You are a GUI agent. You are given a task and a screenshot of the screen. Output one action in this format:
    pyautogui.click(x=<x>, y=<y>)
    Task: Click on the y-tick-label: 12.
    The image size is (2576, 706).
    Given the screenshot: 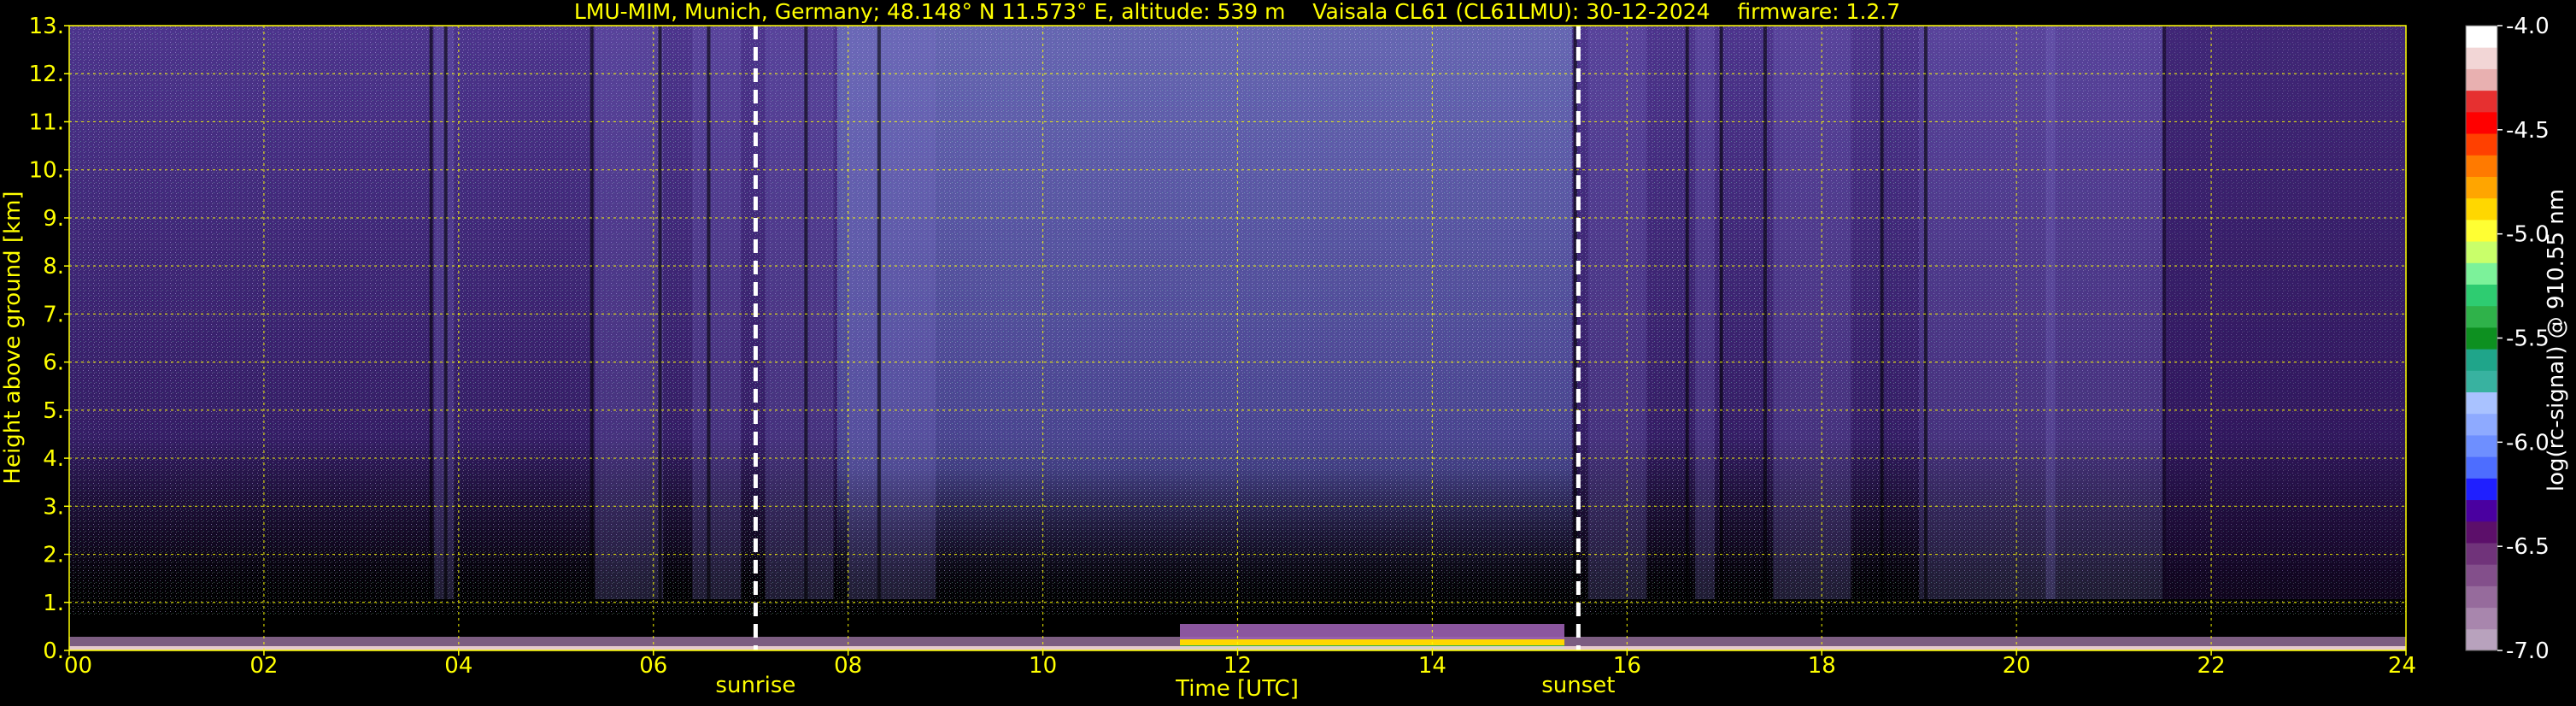 What is the action you would take?
    pyautogui.click(x=46, y=74)
    